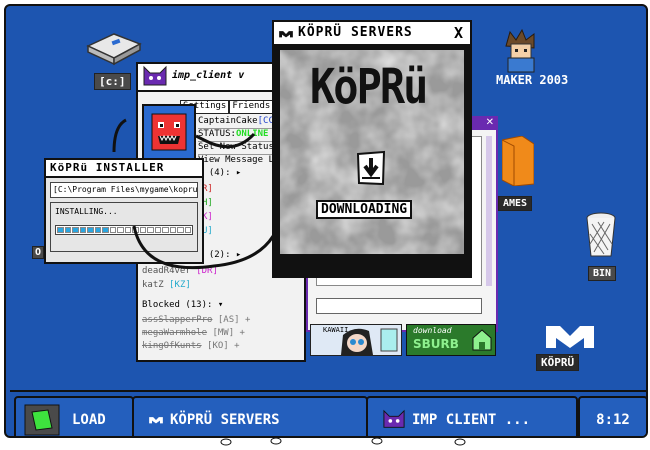  I want to click on maker-icon-label: MAKER 2003, so click(532, 80).